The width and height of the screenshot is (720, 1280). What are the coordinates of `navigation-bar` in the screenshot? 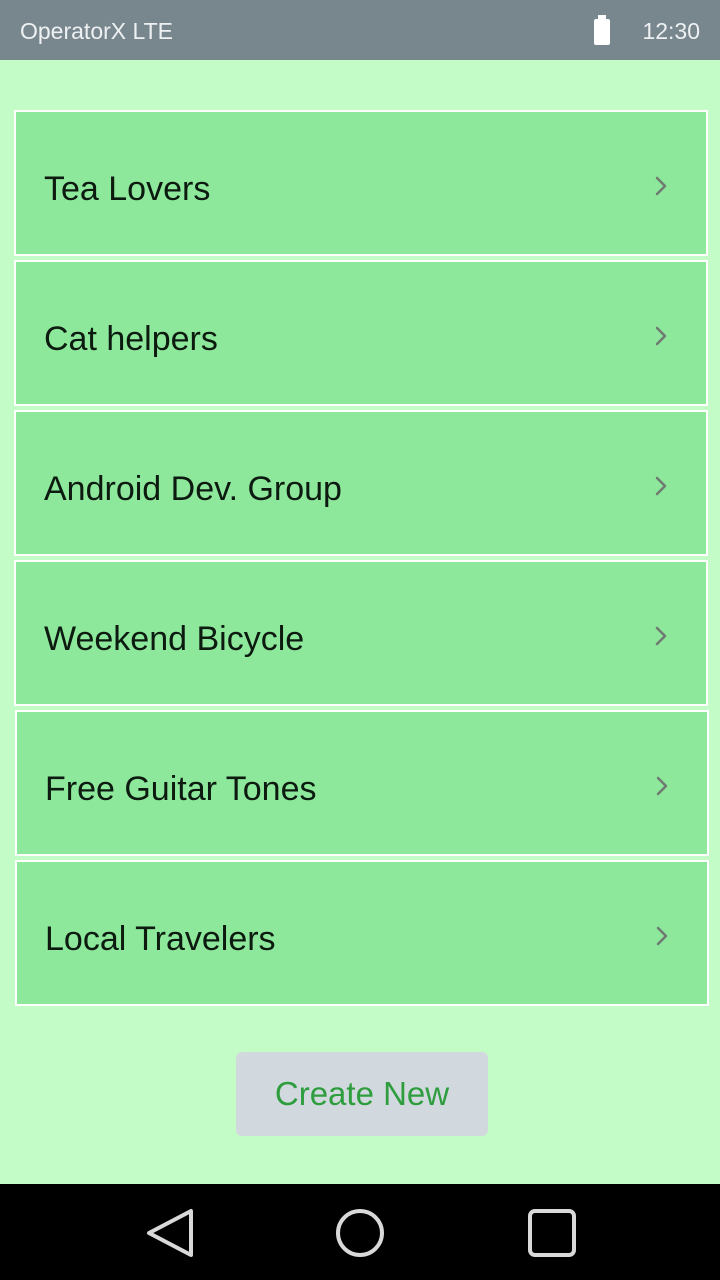 It's located at (360, 1232).